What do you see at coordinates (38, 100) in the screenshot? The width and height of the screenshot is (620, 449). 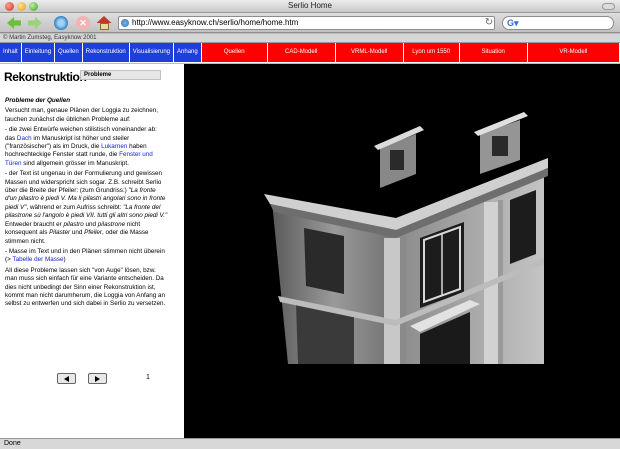 I see `article-subtitle: Probleme der Quellen` at bounding box center [38, 100].